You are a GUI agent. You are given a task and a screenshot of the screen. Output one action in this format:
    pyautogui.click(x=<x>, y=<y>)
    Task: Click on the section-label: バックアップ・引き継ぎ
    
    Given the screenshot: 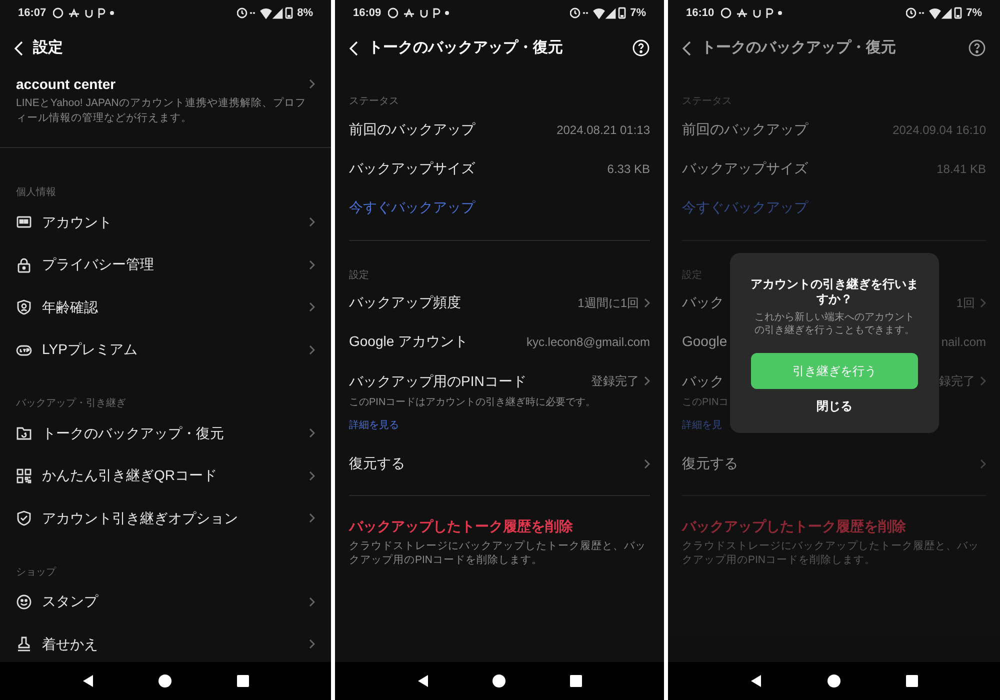 What is the action you would take?
    pyautogui.click(x=71, y=403)
    